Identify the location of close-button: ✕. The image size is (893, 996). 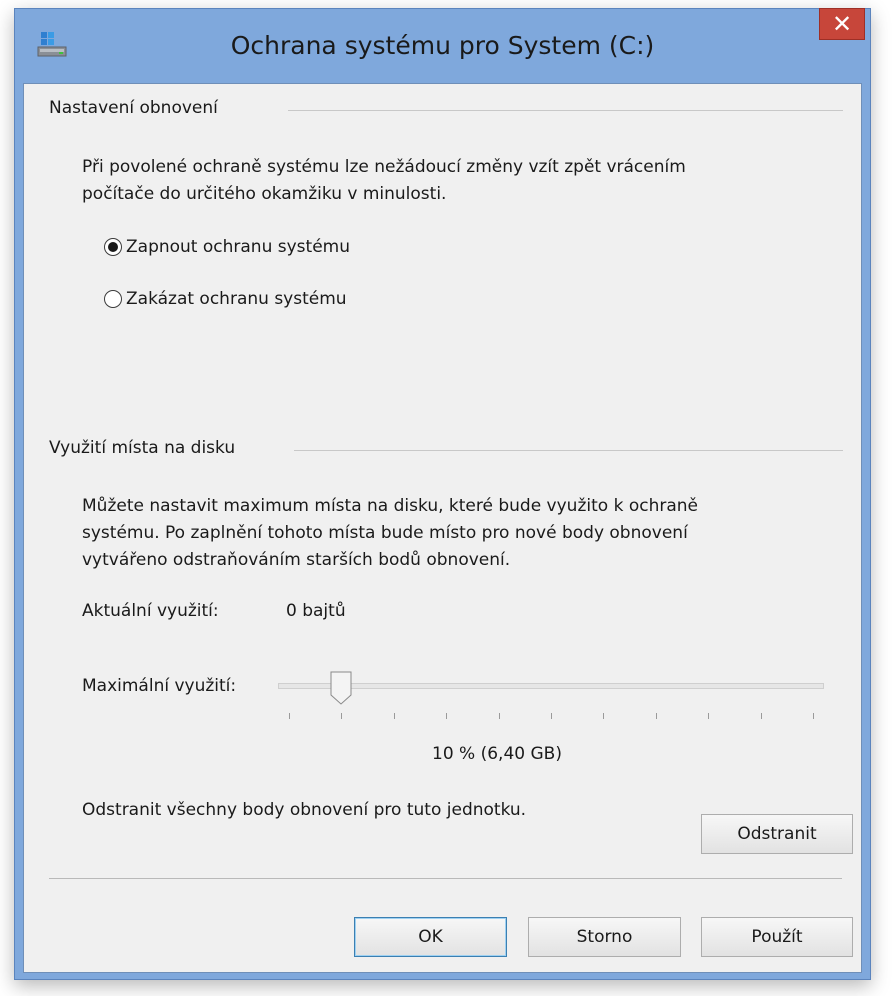
(842, 24).